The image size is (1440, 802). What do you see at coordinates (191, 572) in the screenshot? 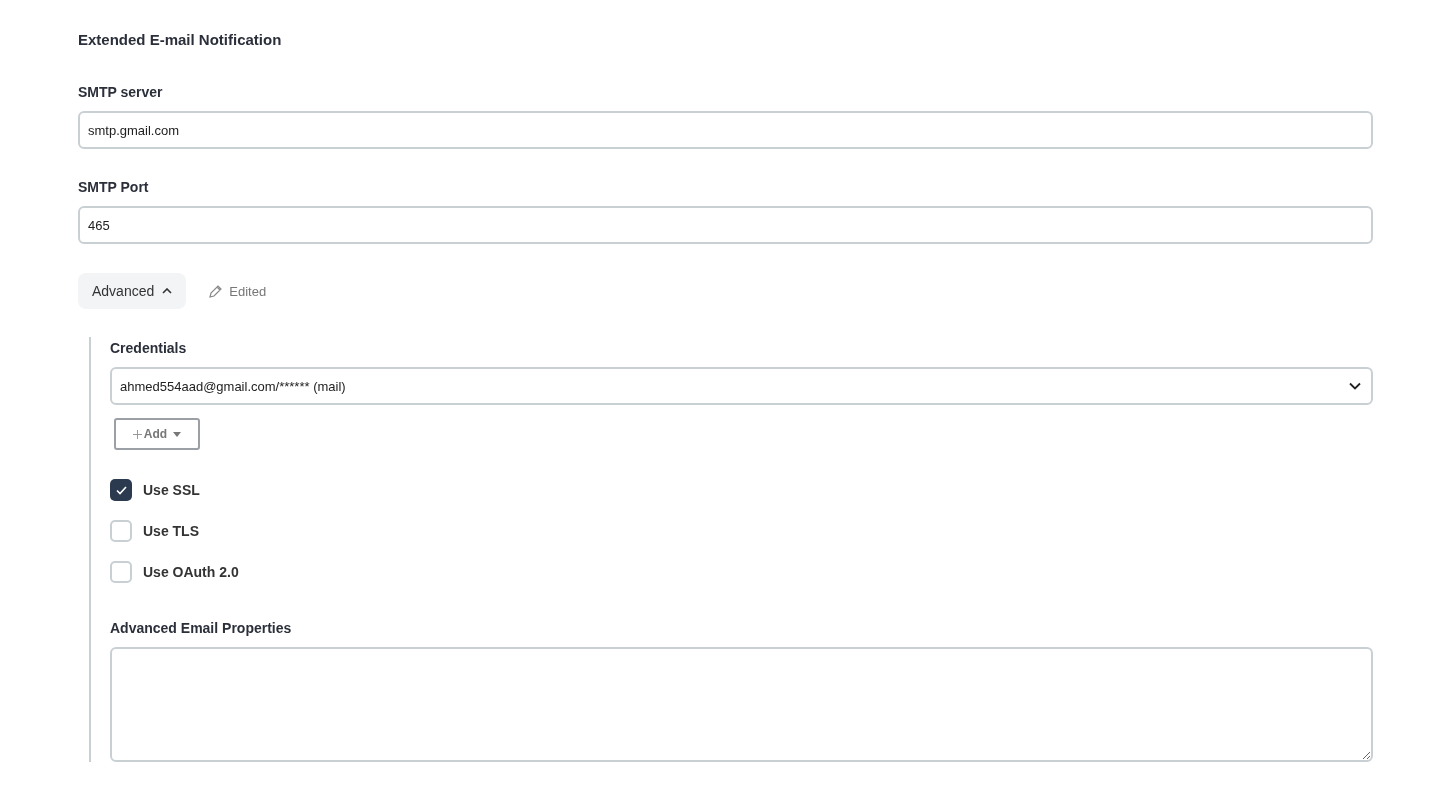
I see `option-label: Use OAuth 2.0` at bounding box center [191, 572].